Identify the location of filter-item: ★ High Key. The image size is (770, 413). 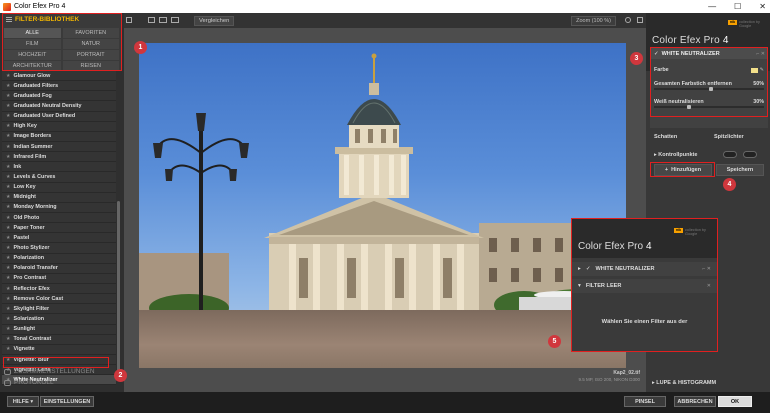
(59, 126).